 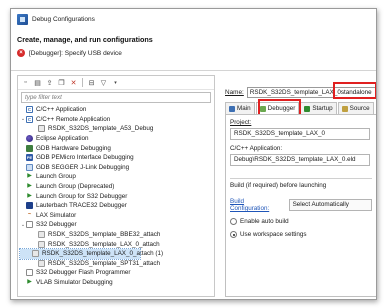 What do you see at coordinates (29, 167) in the screenshot?
I see `segger-config-icon` at bounding box center [29, 167].